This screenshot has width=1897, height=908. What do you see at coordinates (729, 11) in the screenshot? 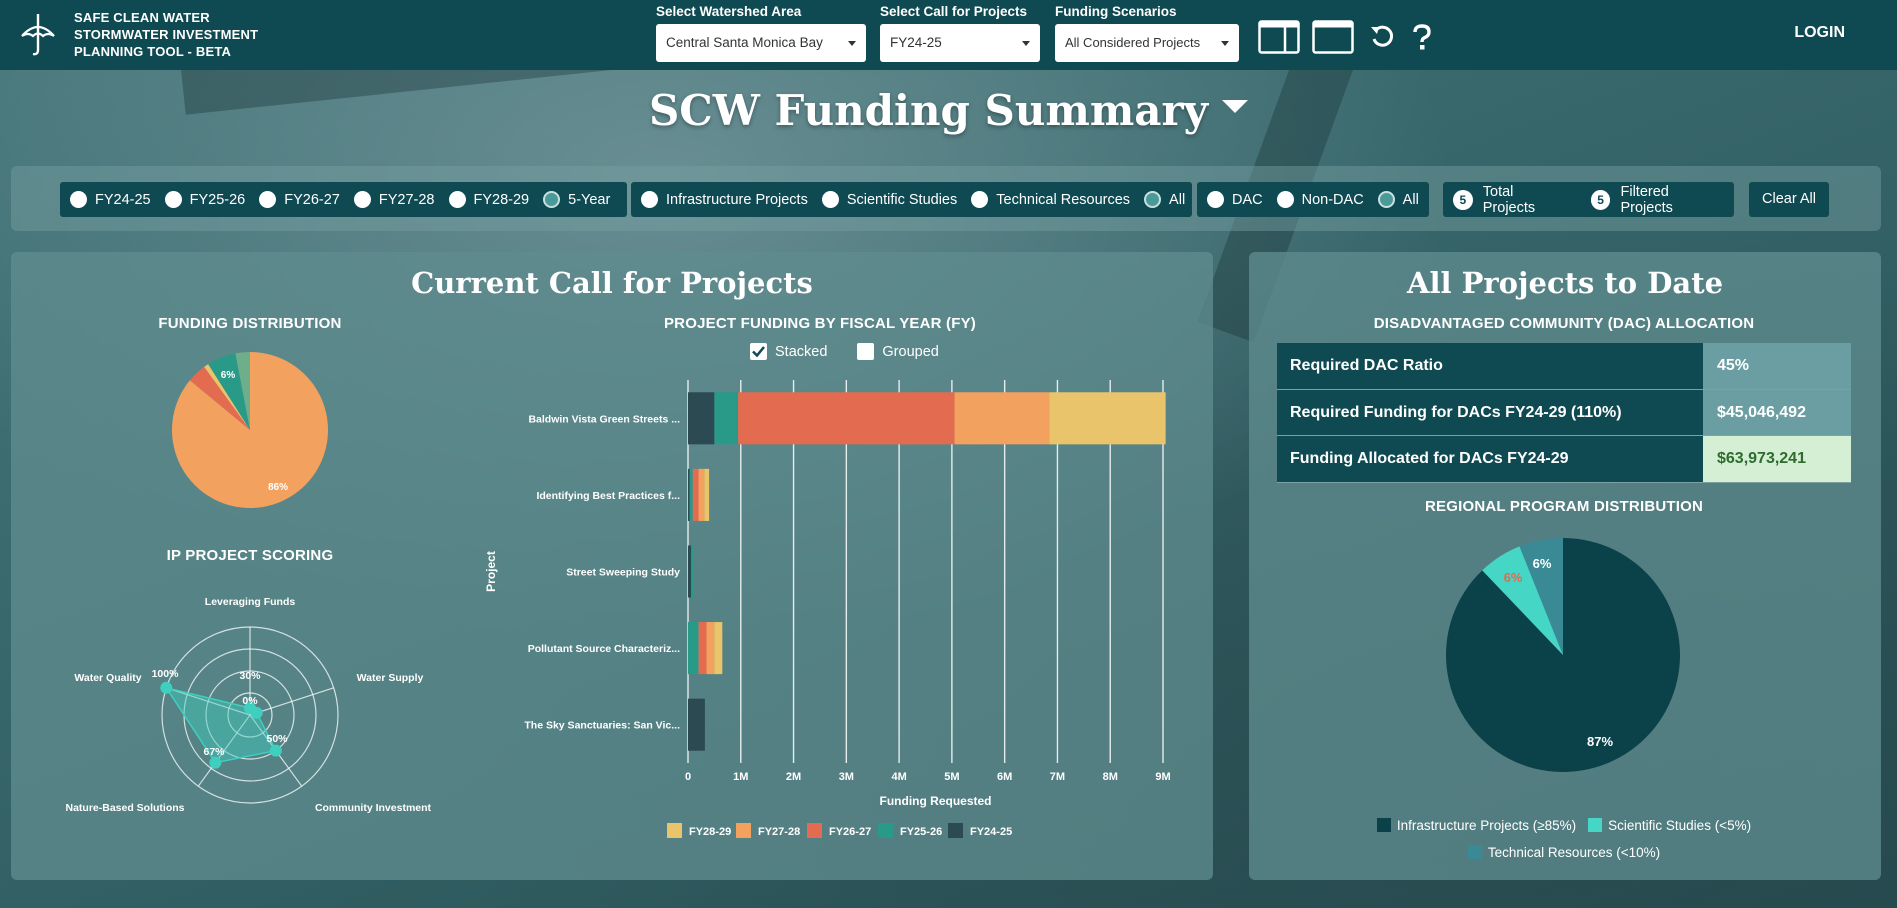
I see `watershed-select-label: Select Watershed Area` at bounding box center [729, 11].